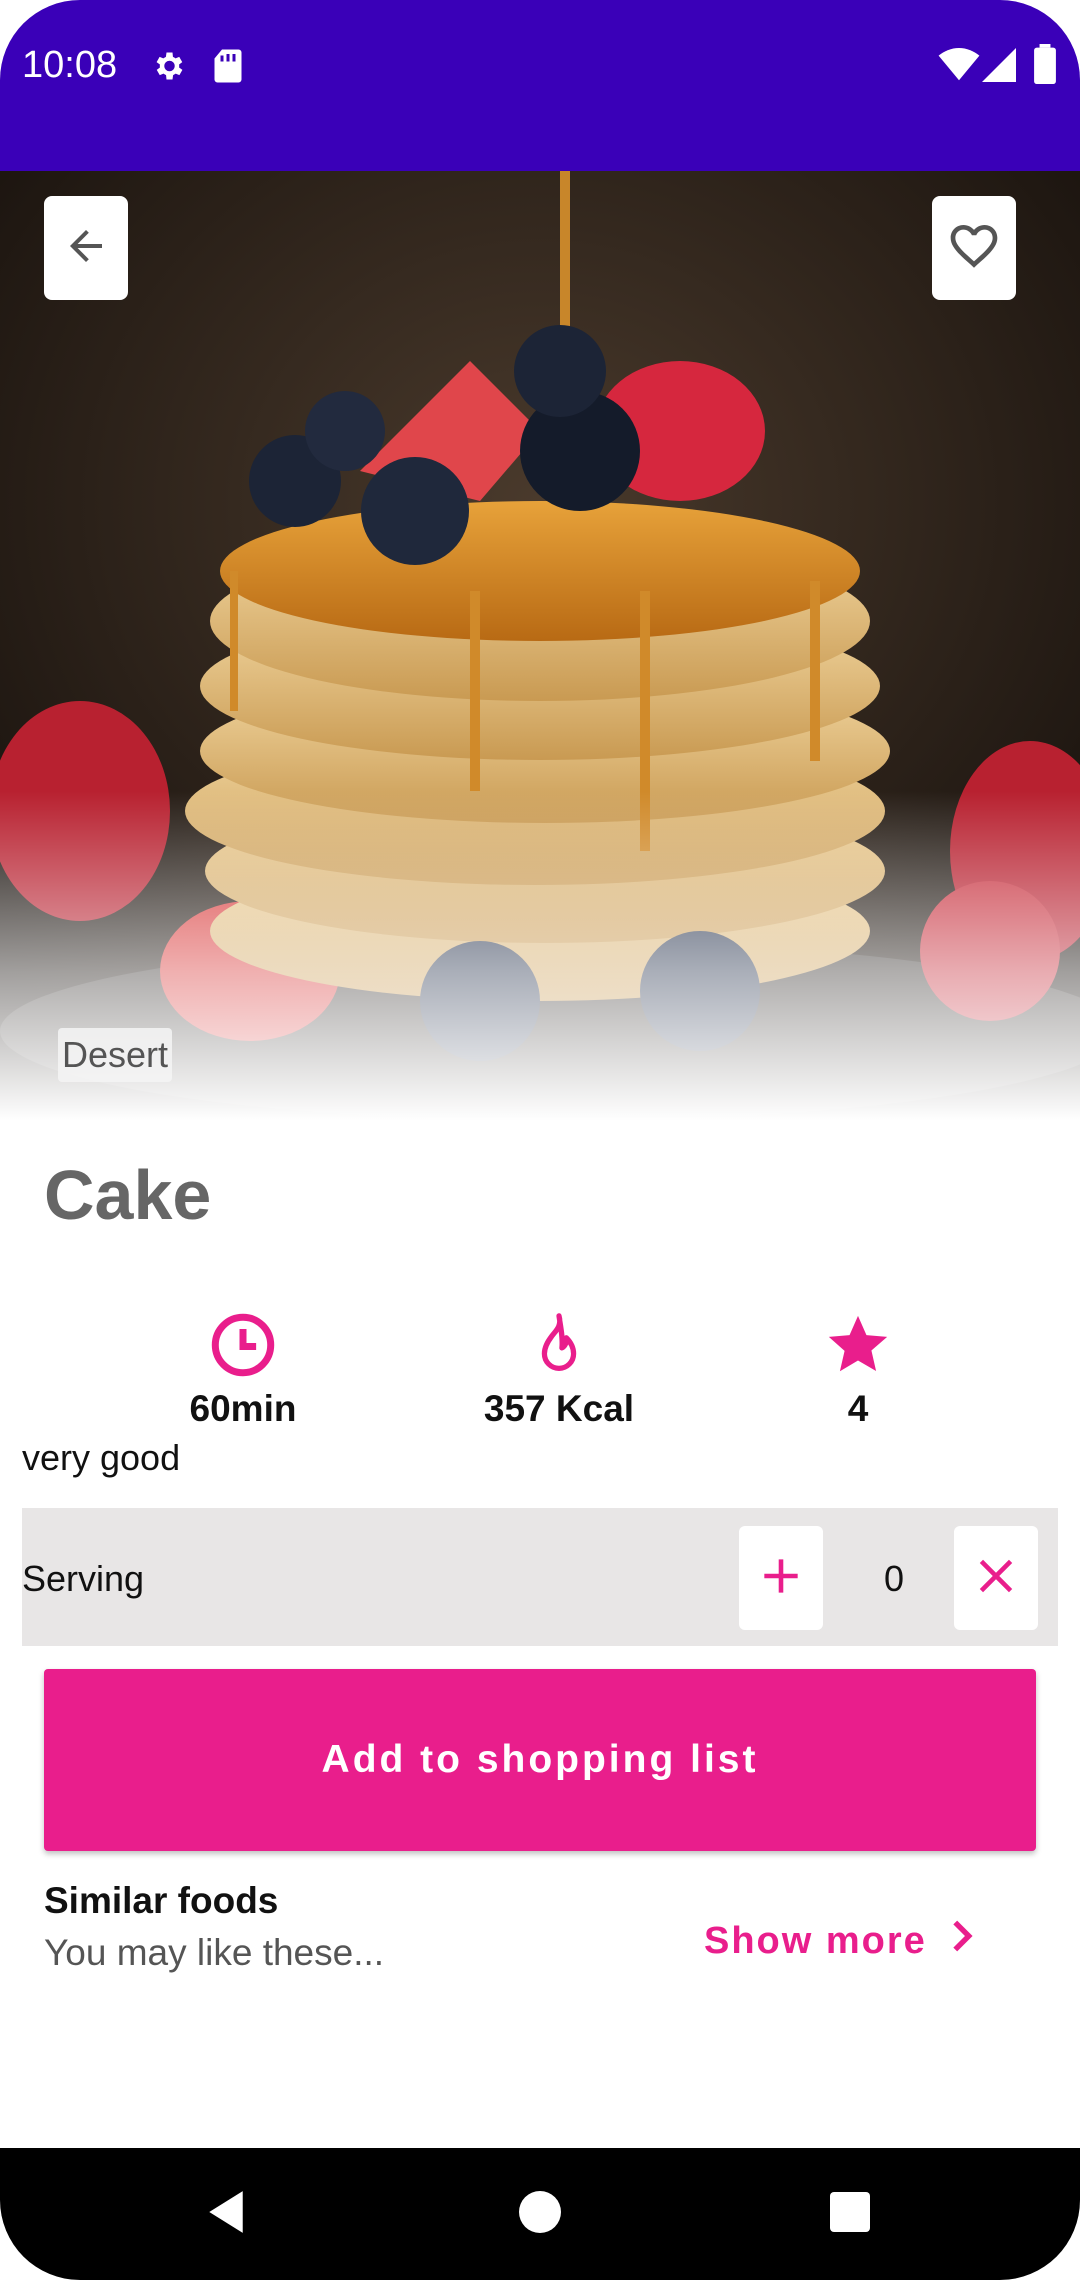 Image resolution: width=1080 pixels, height=2280 pixels. Describe the element at coordinates (101, 1457) in the screenshot. I see `rating-text: very good` at that location.